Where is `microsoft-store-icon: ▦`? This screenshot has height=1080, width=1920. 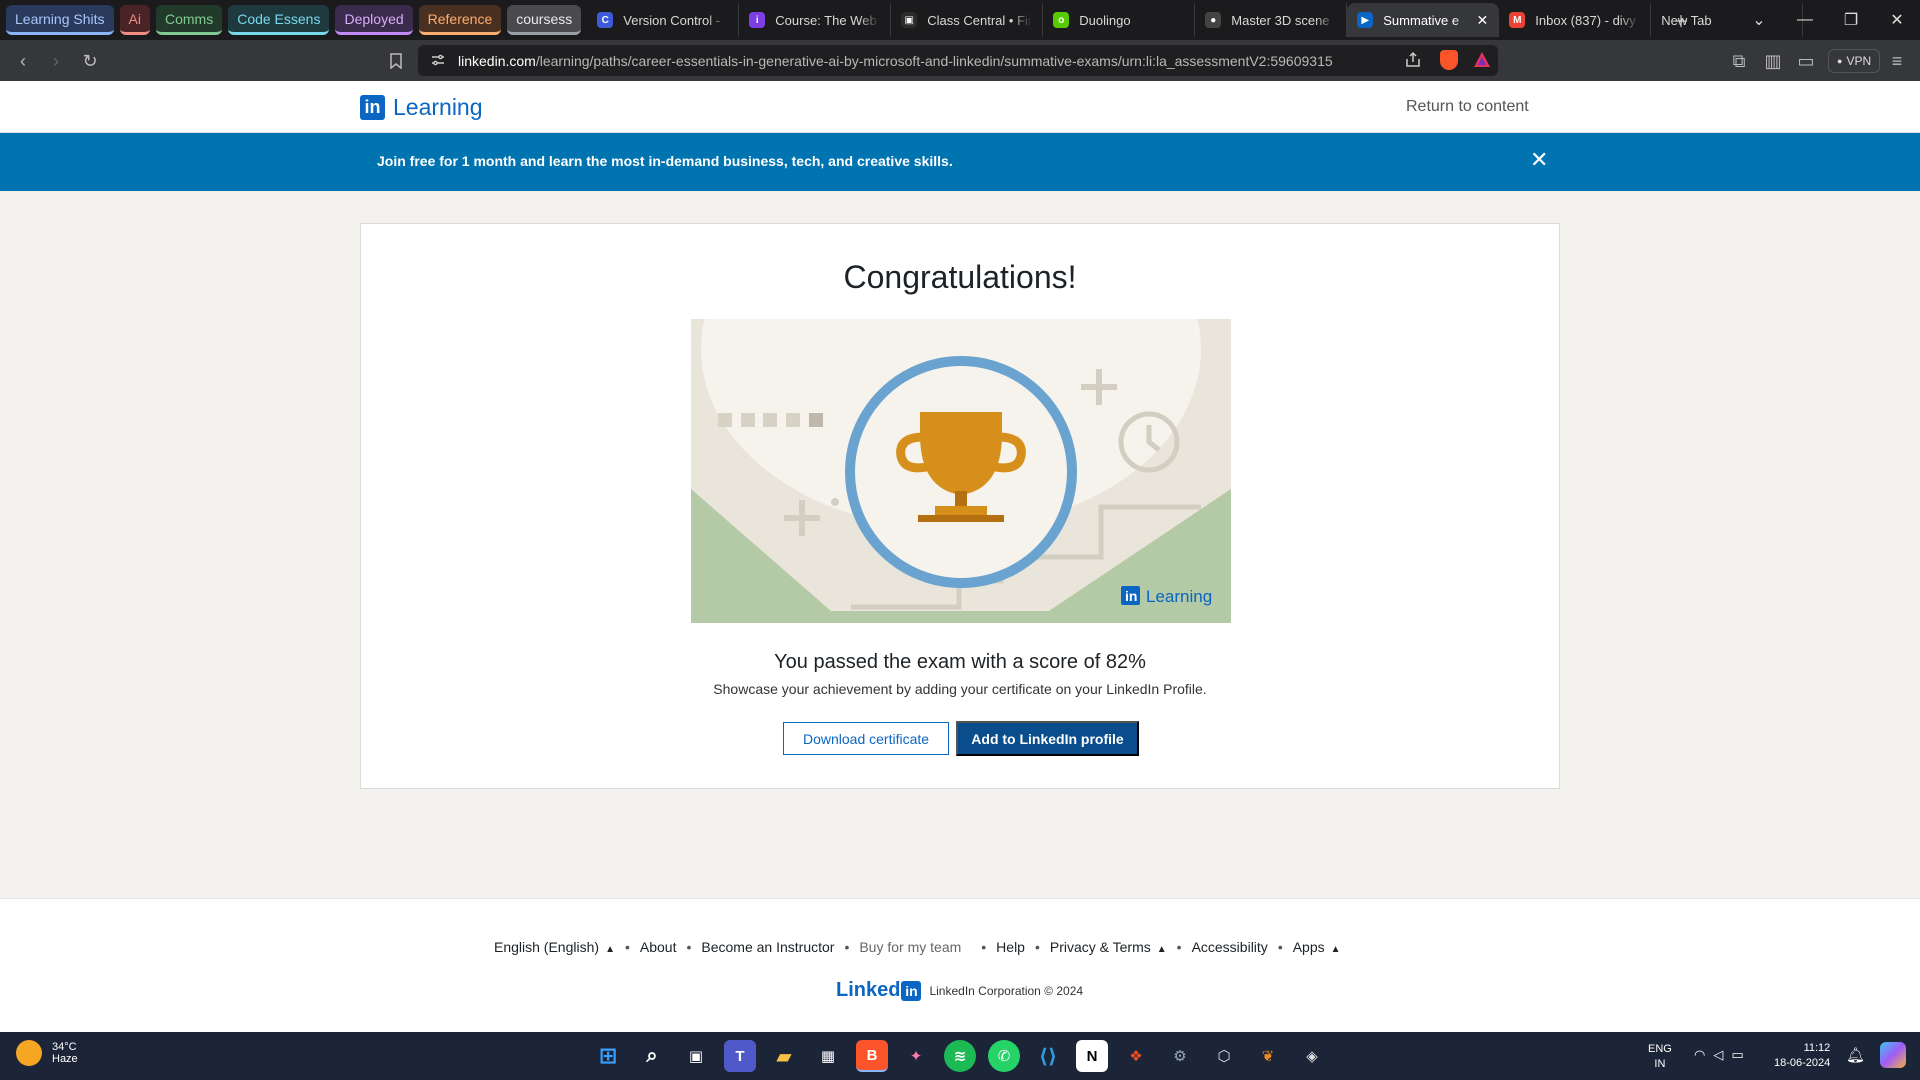
microsoft-store-icon: ▦ is located at coordinates (828, 1056).